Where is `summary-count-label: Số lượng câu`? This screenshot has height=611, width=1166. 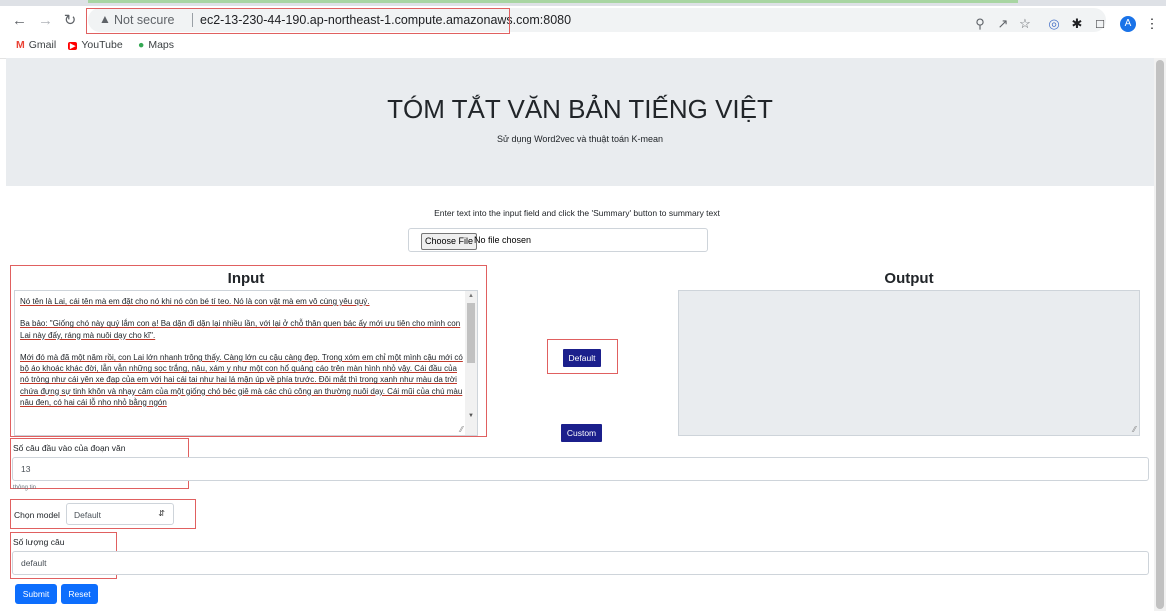 summary-count-label: Số lượng câu is located at coordinates (39, 542).